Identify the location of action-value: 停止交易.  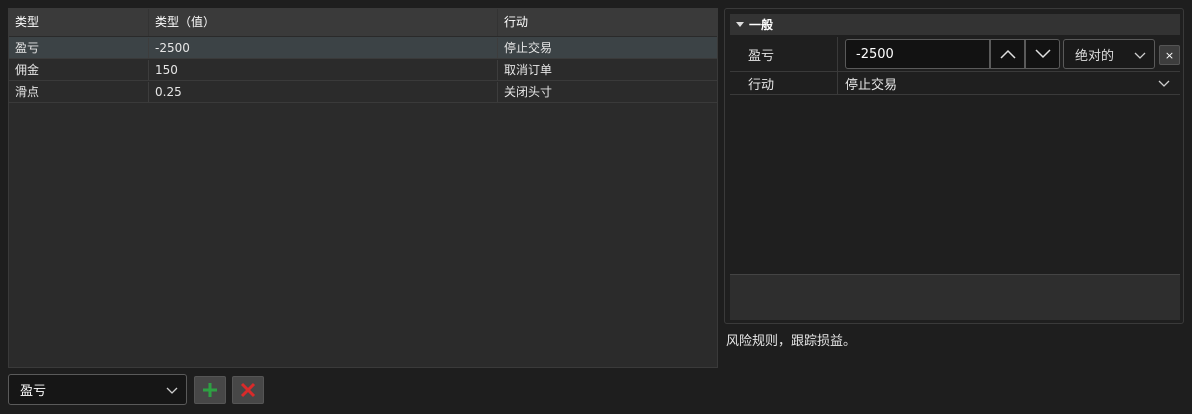
(871, 83).